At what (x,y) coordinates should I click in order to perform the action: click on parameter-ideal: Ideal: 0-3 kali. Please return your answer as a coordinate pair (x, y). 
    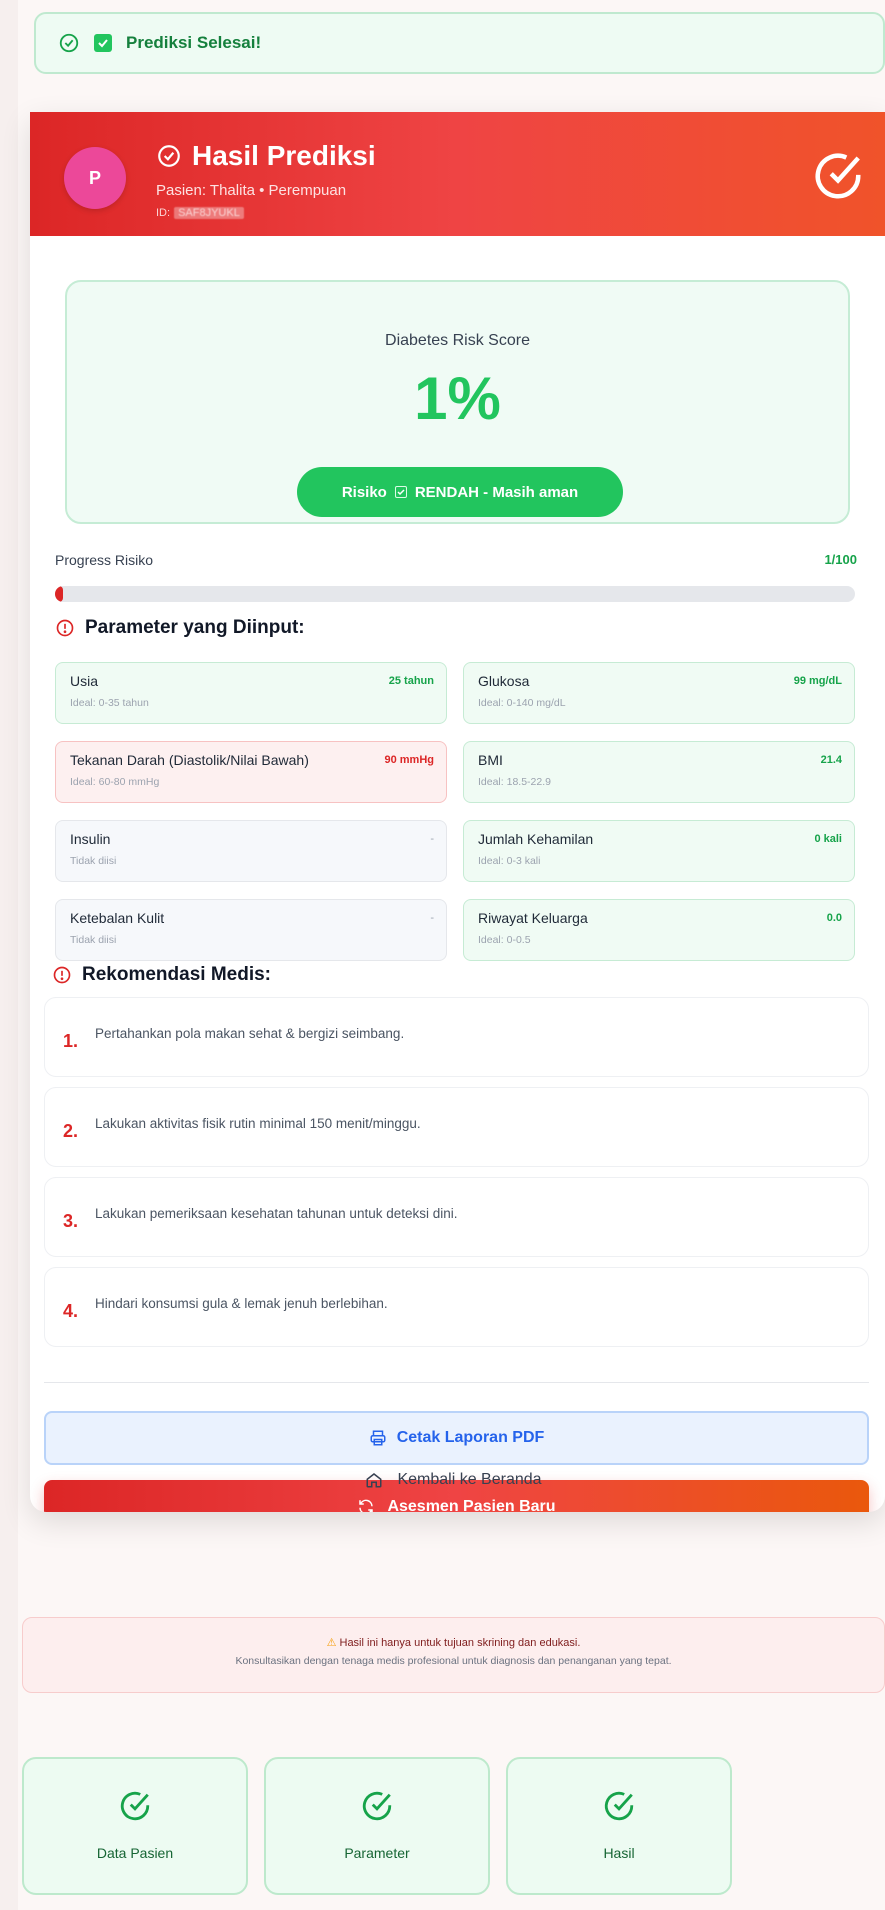
    Looking at the image, I should click on (509, 861).